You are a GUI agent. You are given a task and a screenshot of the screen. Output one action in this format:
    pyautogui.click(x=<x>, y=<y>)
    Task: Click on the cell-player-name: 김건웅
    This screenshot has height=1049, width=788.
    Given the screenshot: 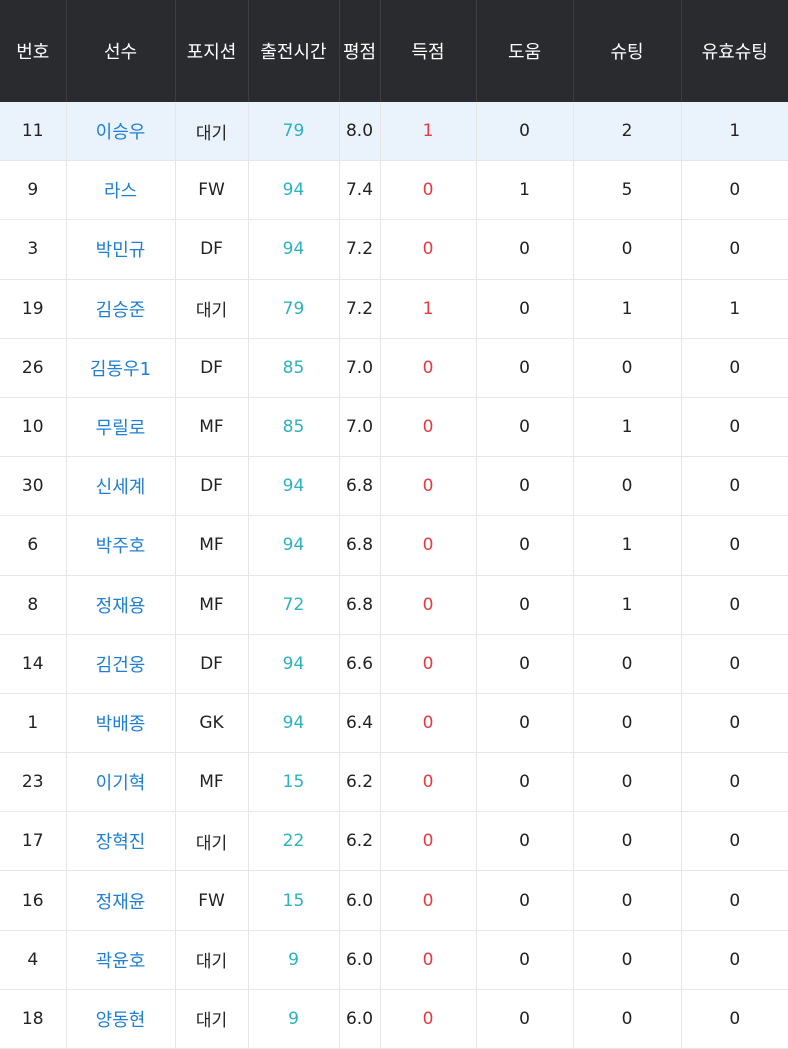 What is the action you would take?
    pyautogui.click(x=121, y=664)
    